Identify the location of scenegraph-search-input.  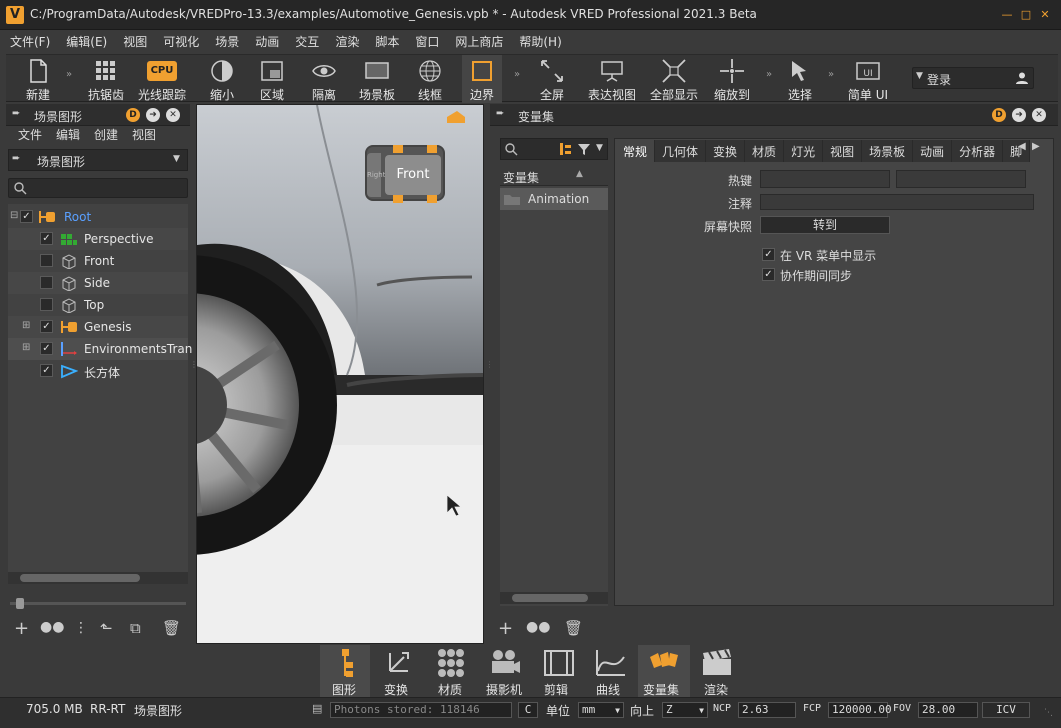
(98, 188).